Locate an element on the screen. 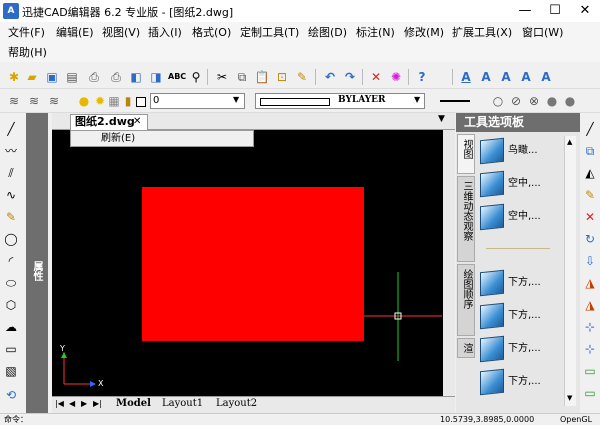 Image resolution: width=600 pixels, height=425 pixels. insert-block-icon: ⟲ is located at coordinates (11, 395).